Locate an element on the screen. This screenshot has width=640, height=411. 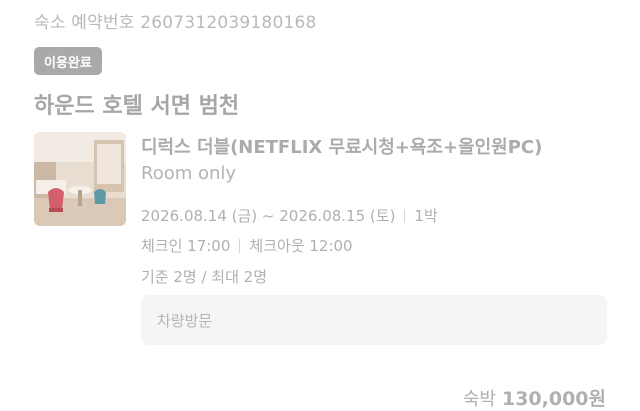
checkin-checkout-row: 체크인 17:00 체크아웃 12:00 is located at coordinates (247, 245).